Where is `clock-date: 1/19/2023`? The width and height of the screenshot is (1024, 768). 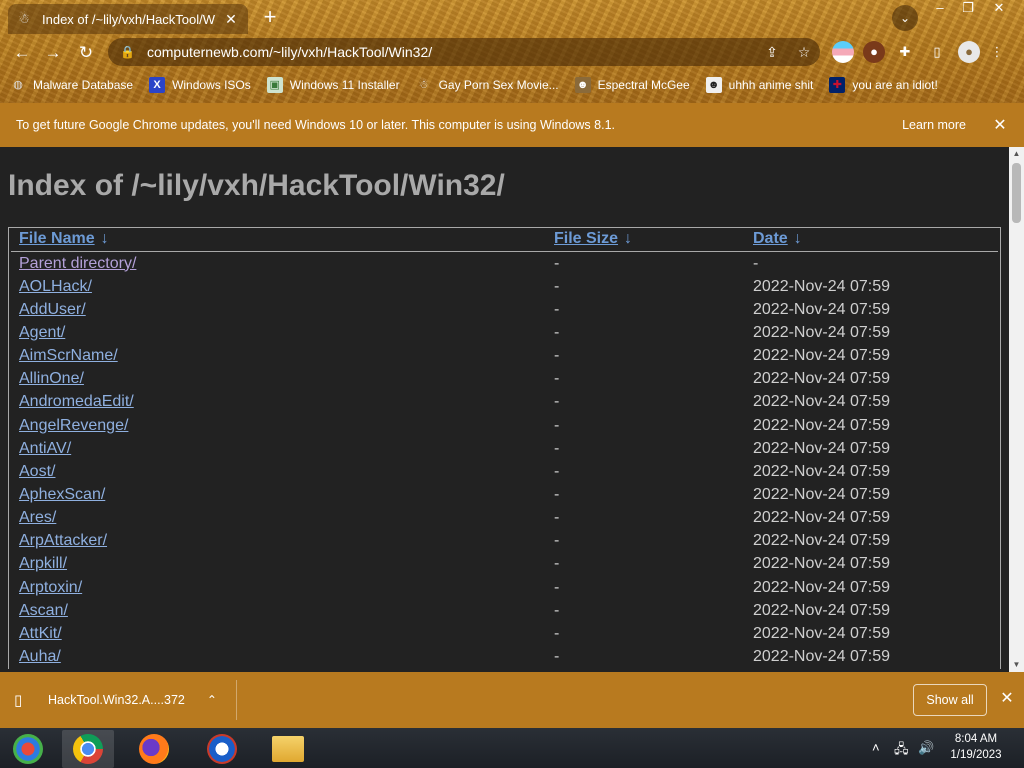 clock-date: 1/19/2023 is located at coordinates (976, 755).